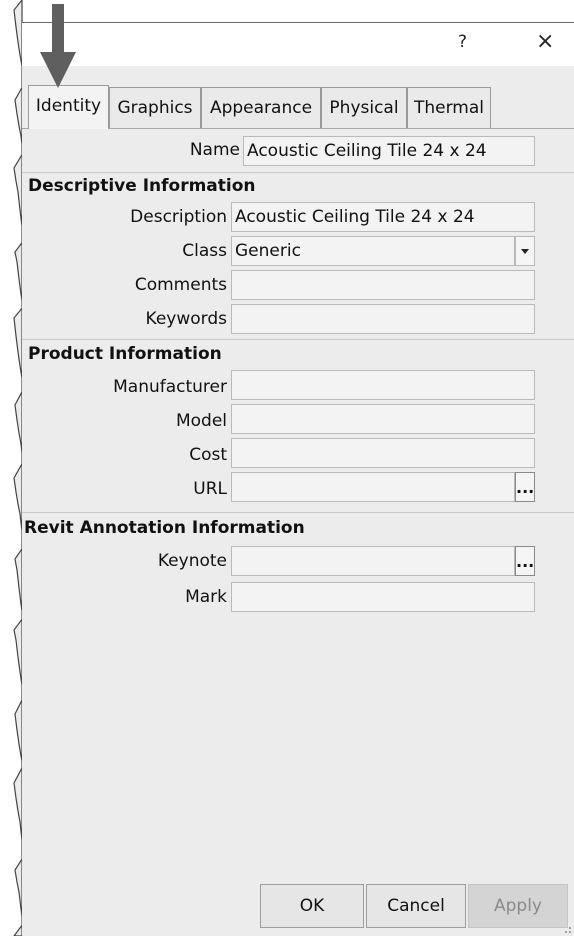 This screenshot has height=936, width=574. What do you see at coordinates (125, 354) in the screenshot?
I see `section-title-product: Product Information` at bounding box center [125, 354].